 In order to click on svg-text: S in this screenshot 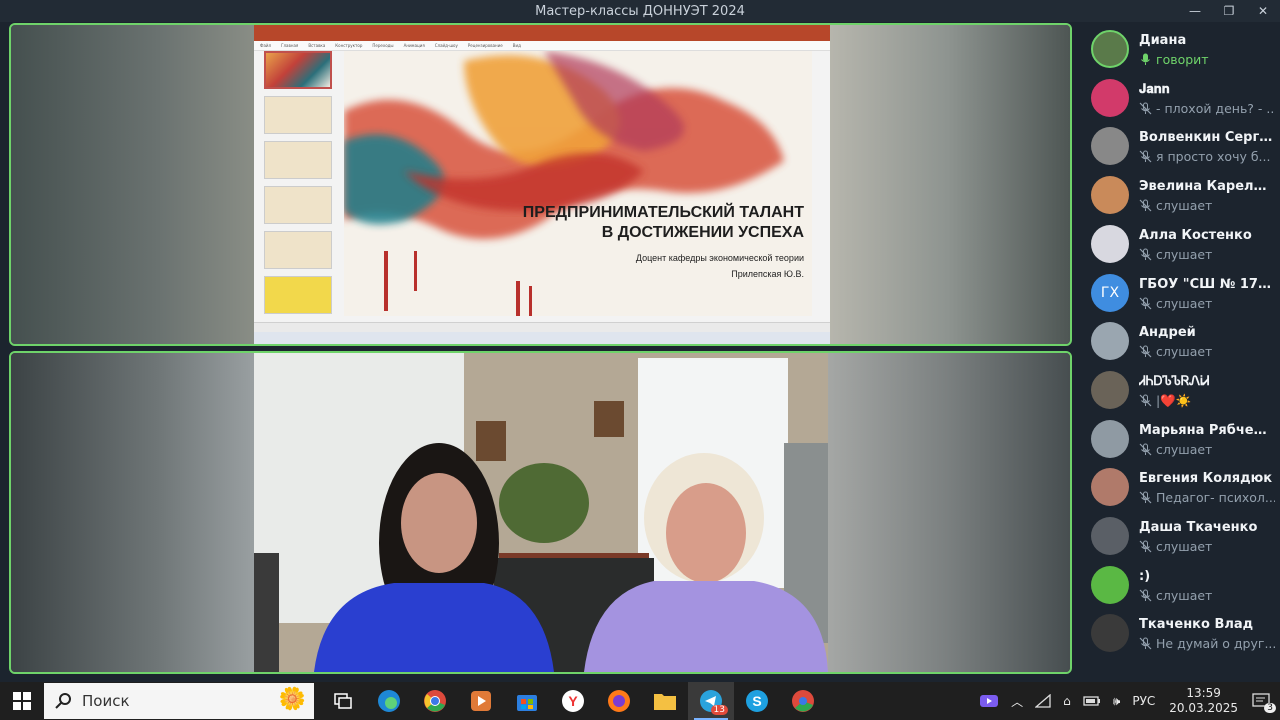, I will do `click(756, 701)`.